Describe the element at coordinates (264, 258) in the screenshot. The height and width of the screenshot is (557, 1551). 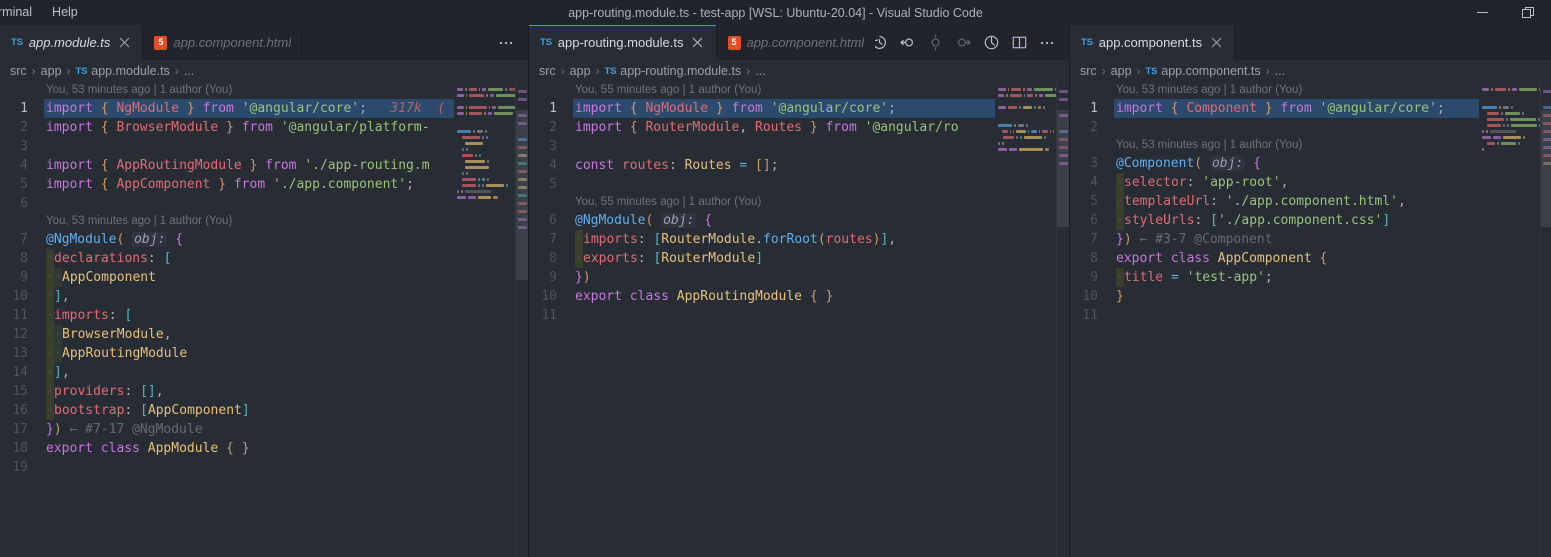
I see `code-line: 8 · declarations: [` at that location.